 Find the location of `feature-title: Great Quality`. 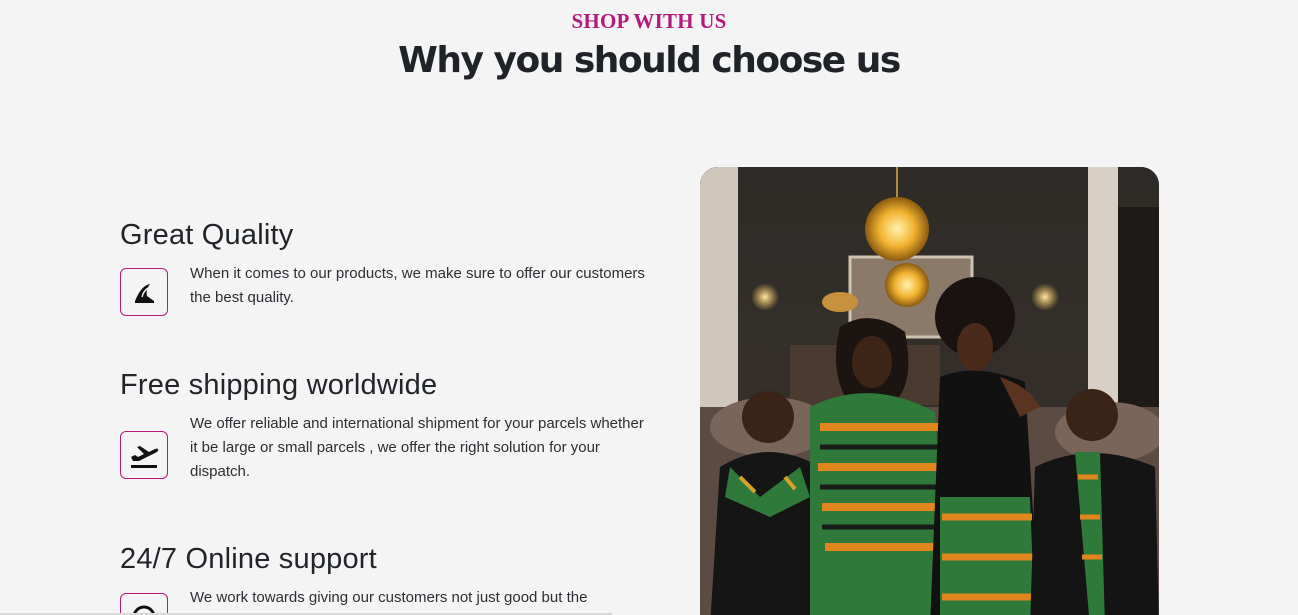

feature-title: Great Quality is located at coordinates (207, 235).